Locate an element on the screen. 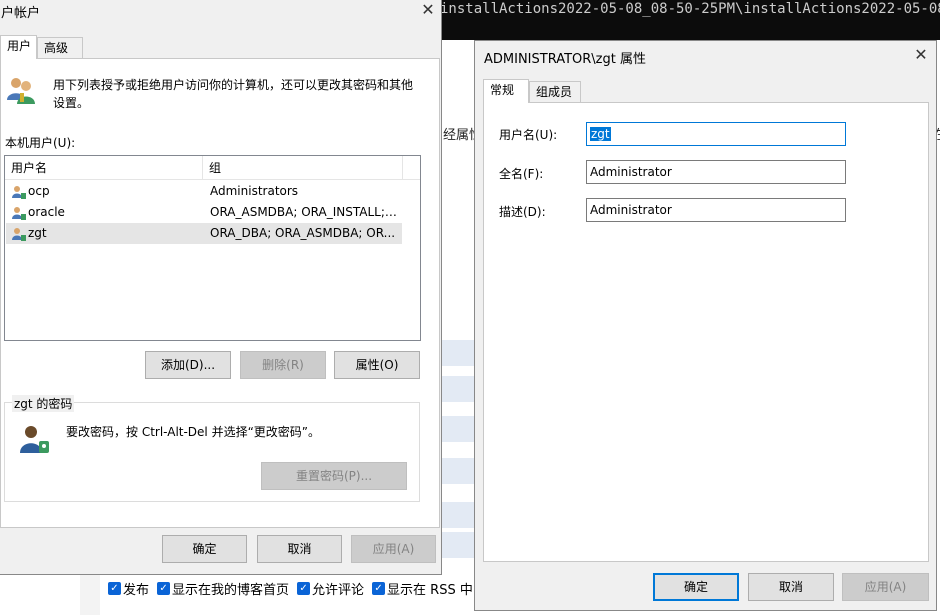 The image size is (940, 615). fullname-label: 全名(F): is located at coordinates (521, 174).